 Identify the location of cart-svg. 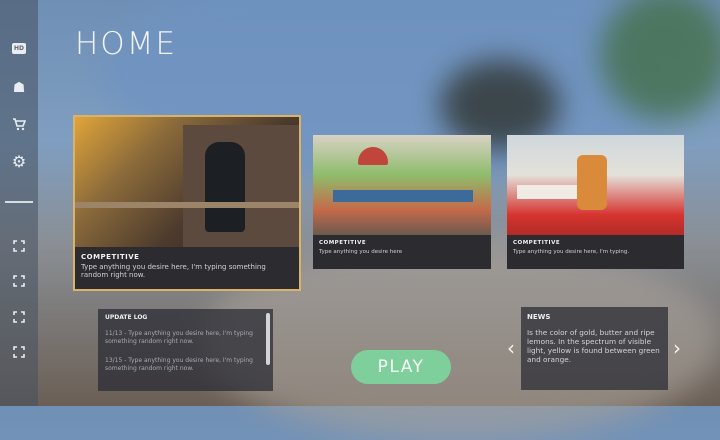
(19, 124).